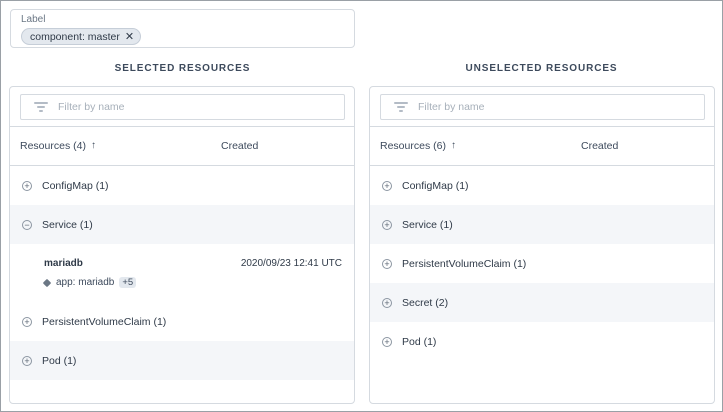  What do you see at coordinates (182, 146) in the screenshot?
I see `selected-table-header: Resources (4) ↑ Created` at bounding box center [182, 146].